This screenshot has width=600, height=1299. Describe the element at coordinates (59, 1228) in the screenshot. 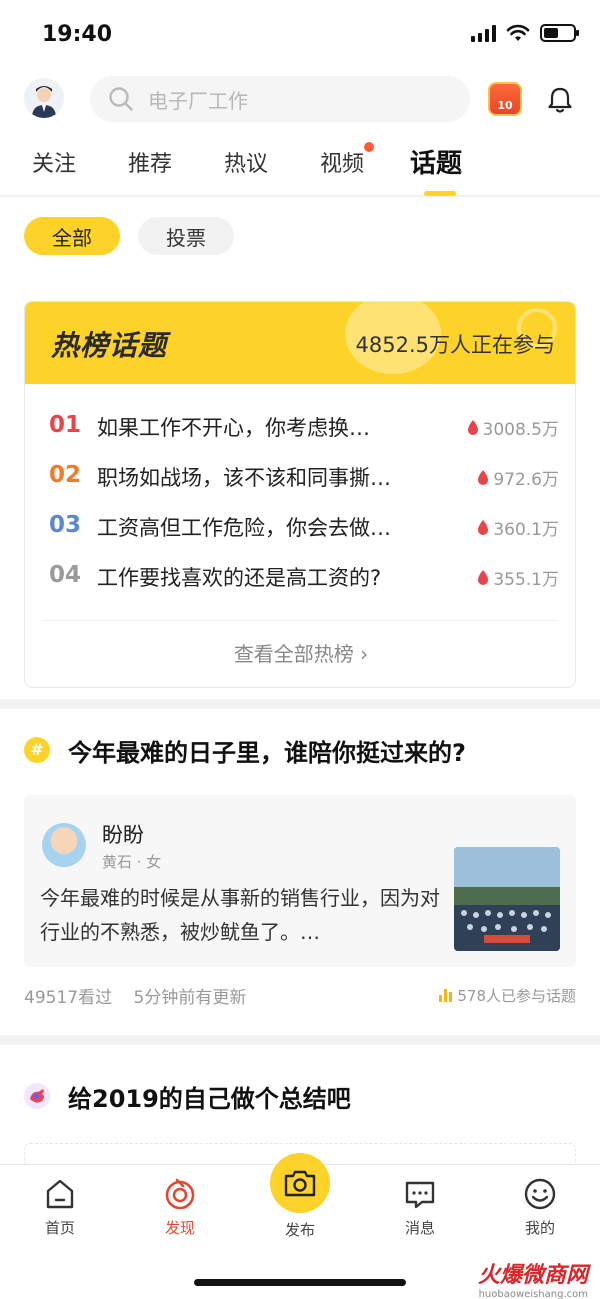

I see `nav-home-label: 首页` at that location.